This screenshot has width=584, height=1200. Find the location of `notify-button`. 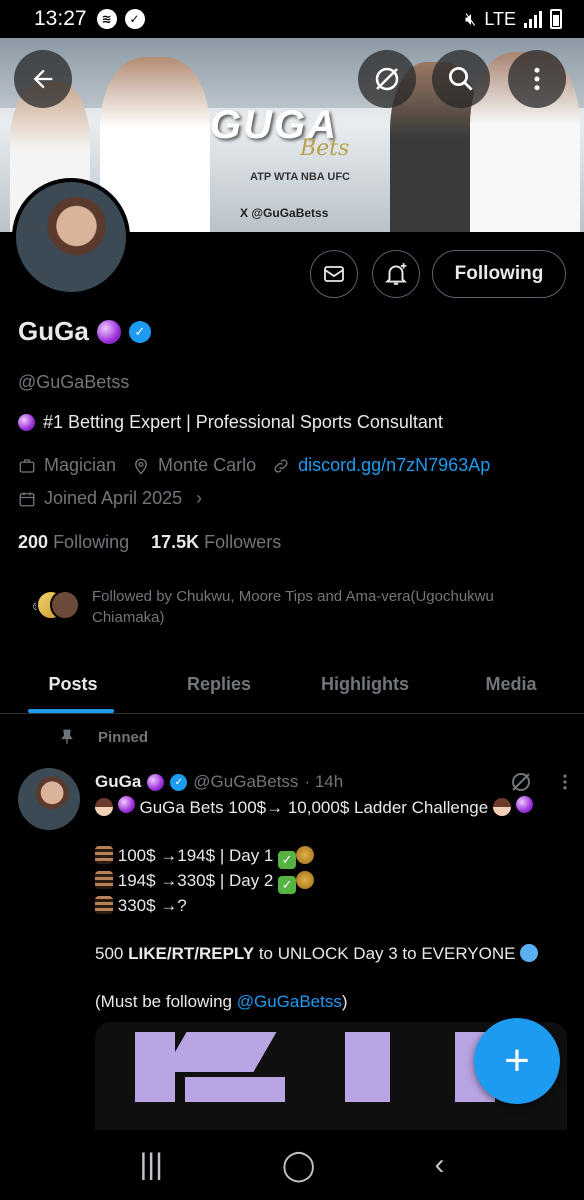

notify-button is located at coordinates (396, 274).